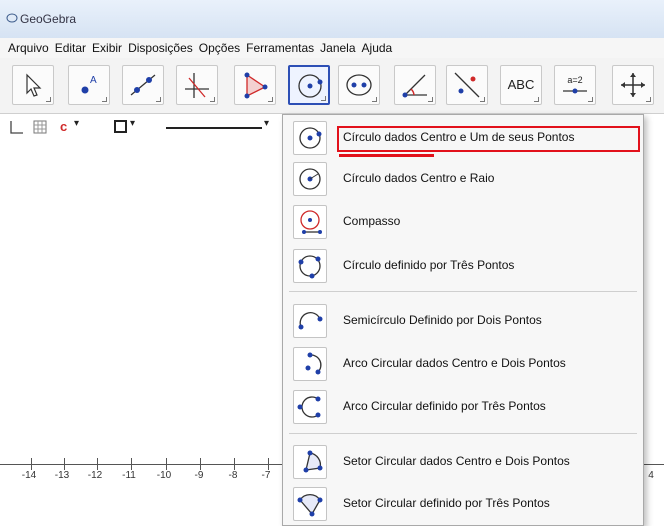 The height and width of the screenshot is (526, 664). What do you see at coordinates (332, 86) in the screenshot?
I see `toolbar: A ABC a=2` at bounding box center [332, 86].